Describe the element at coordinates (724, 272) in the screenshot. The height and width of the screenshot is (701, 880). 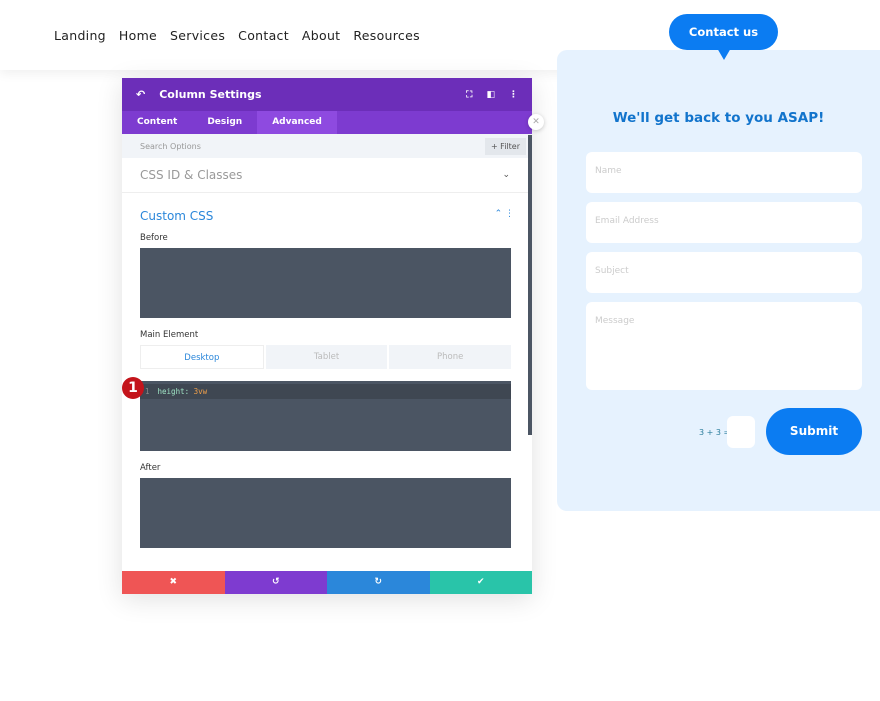
I see `subject-input: Subject` at that location.